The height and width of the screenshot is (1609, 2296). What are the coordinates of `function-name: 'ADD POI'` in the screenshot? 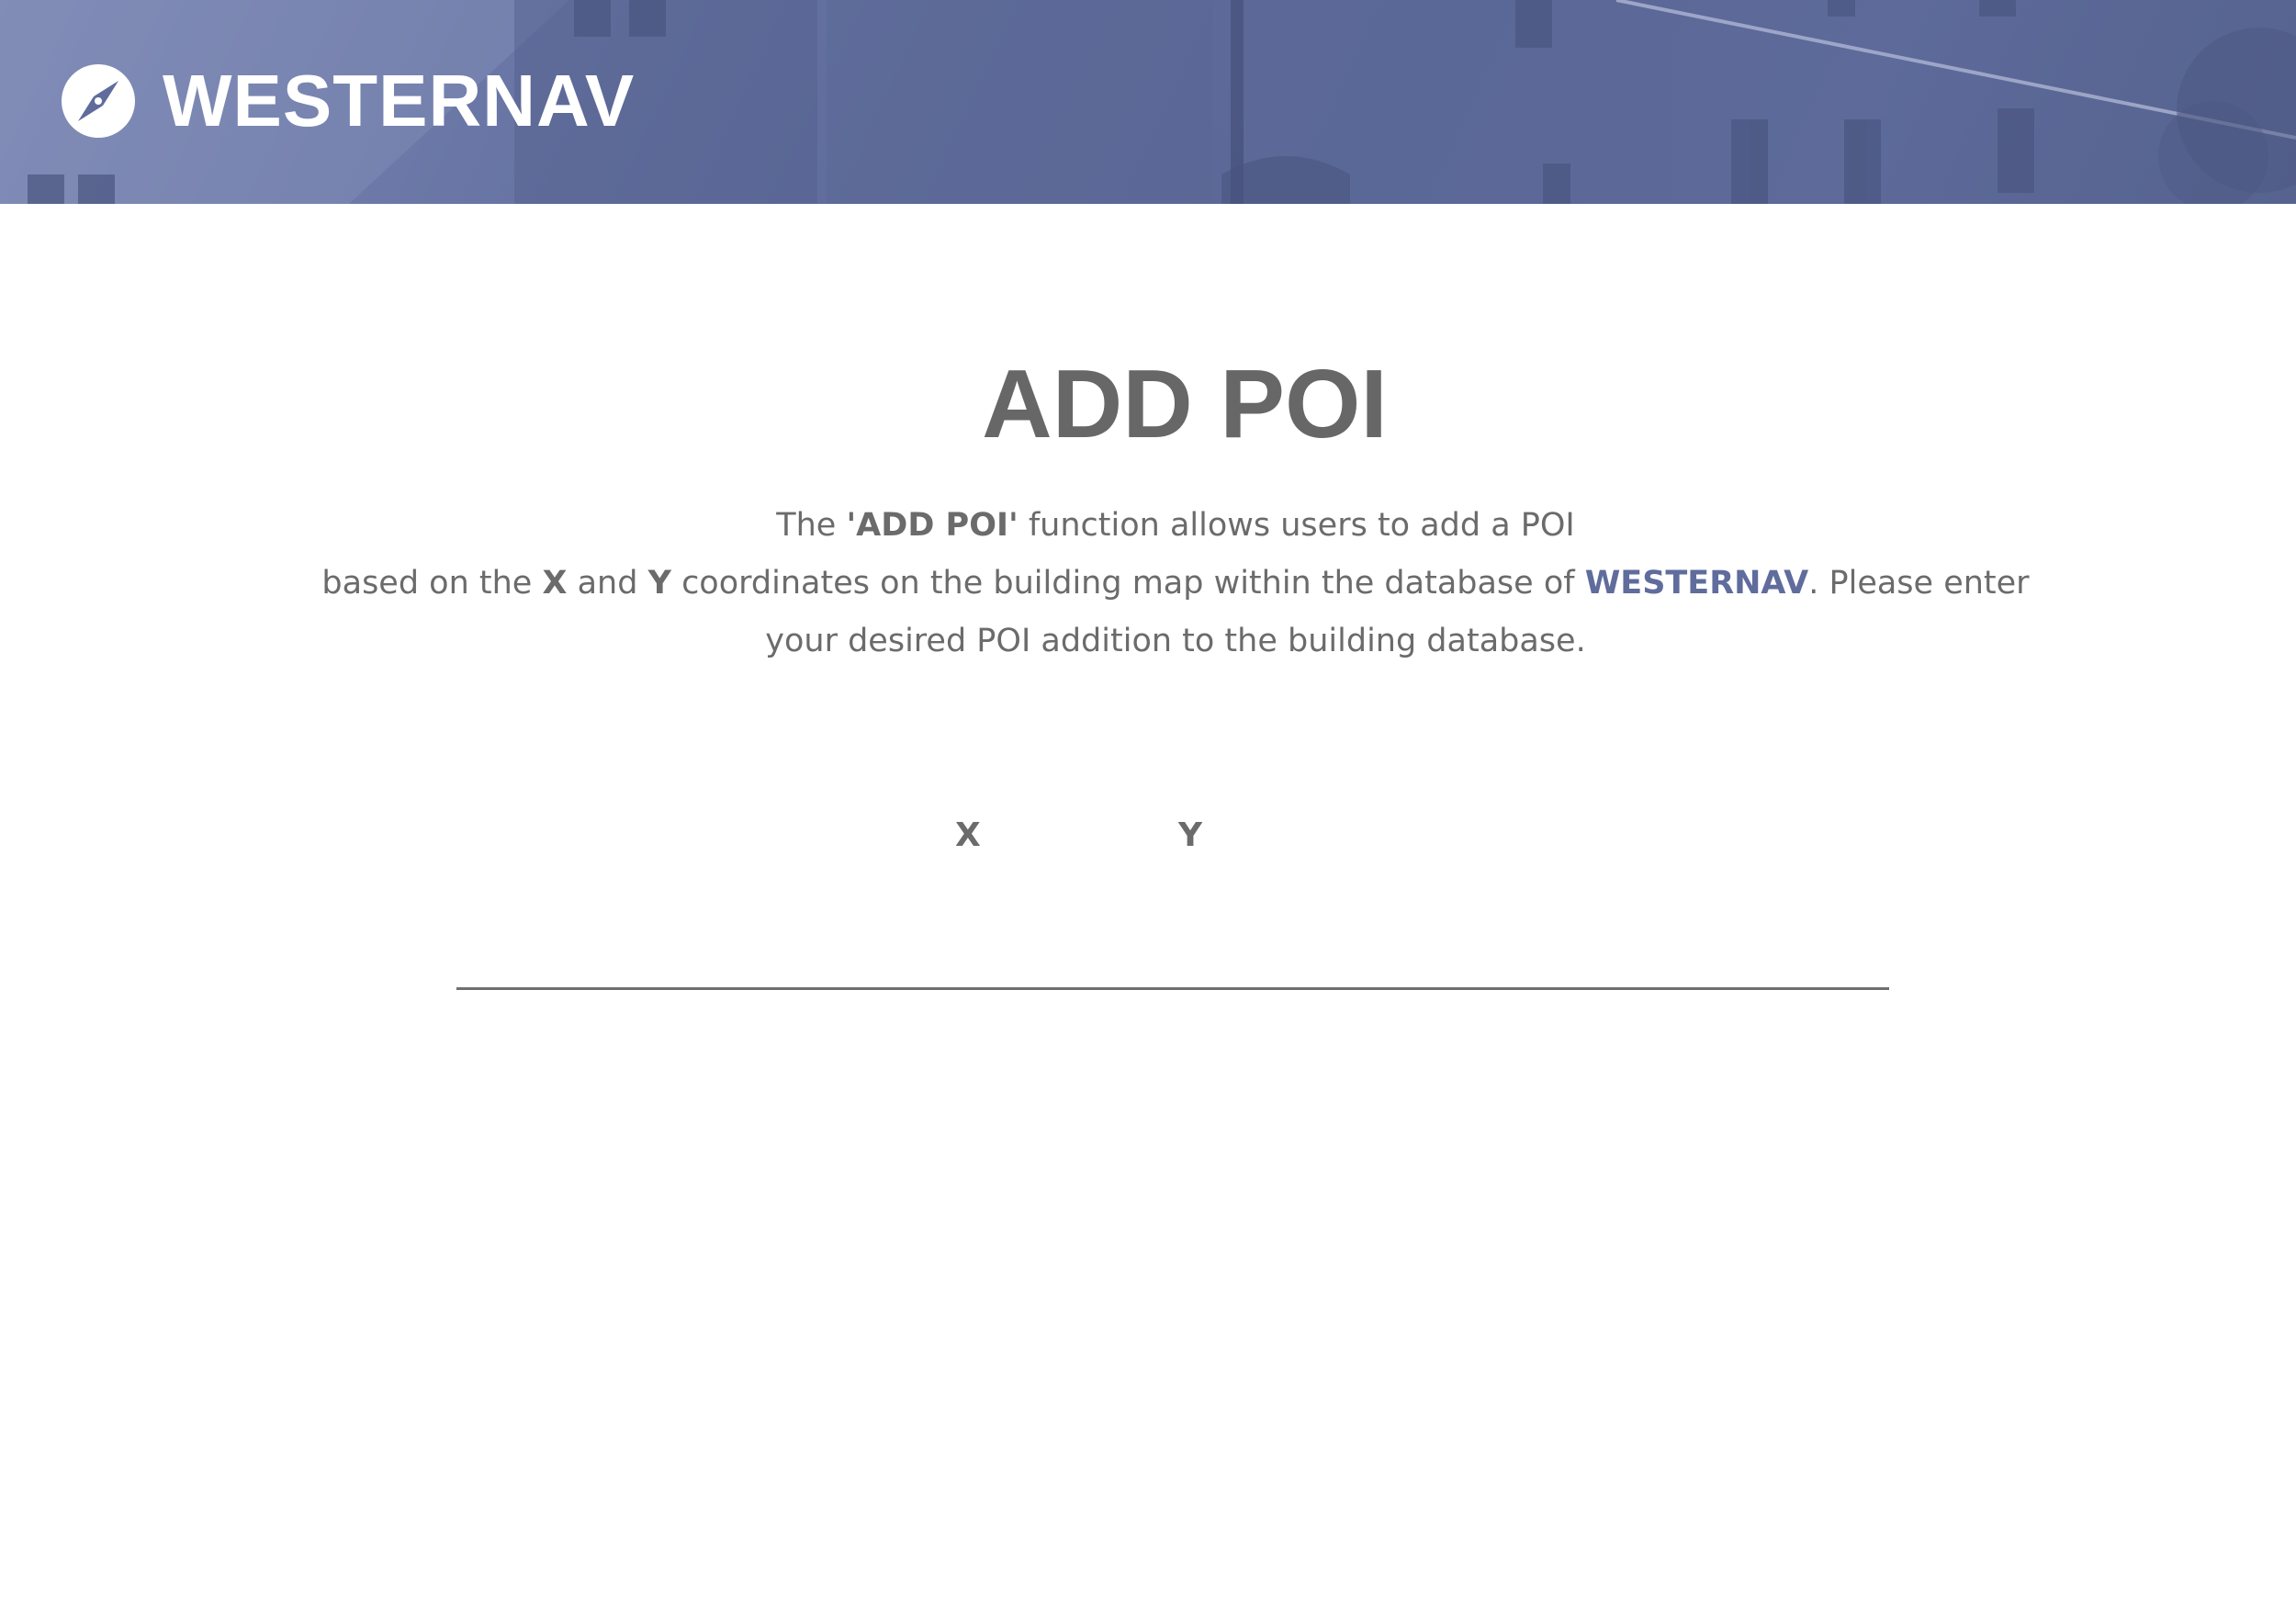 It's located at (932, 525).